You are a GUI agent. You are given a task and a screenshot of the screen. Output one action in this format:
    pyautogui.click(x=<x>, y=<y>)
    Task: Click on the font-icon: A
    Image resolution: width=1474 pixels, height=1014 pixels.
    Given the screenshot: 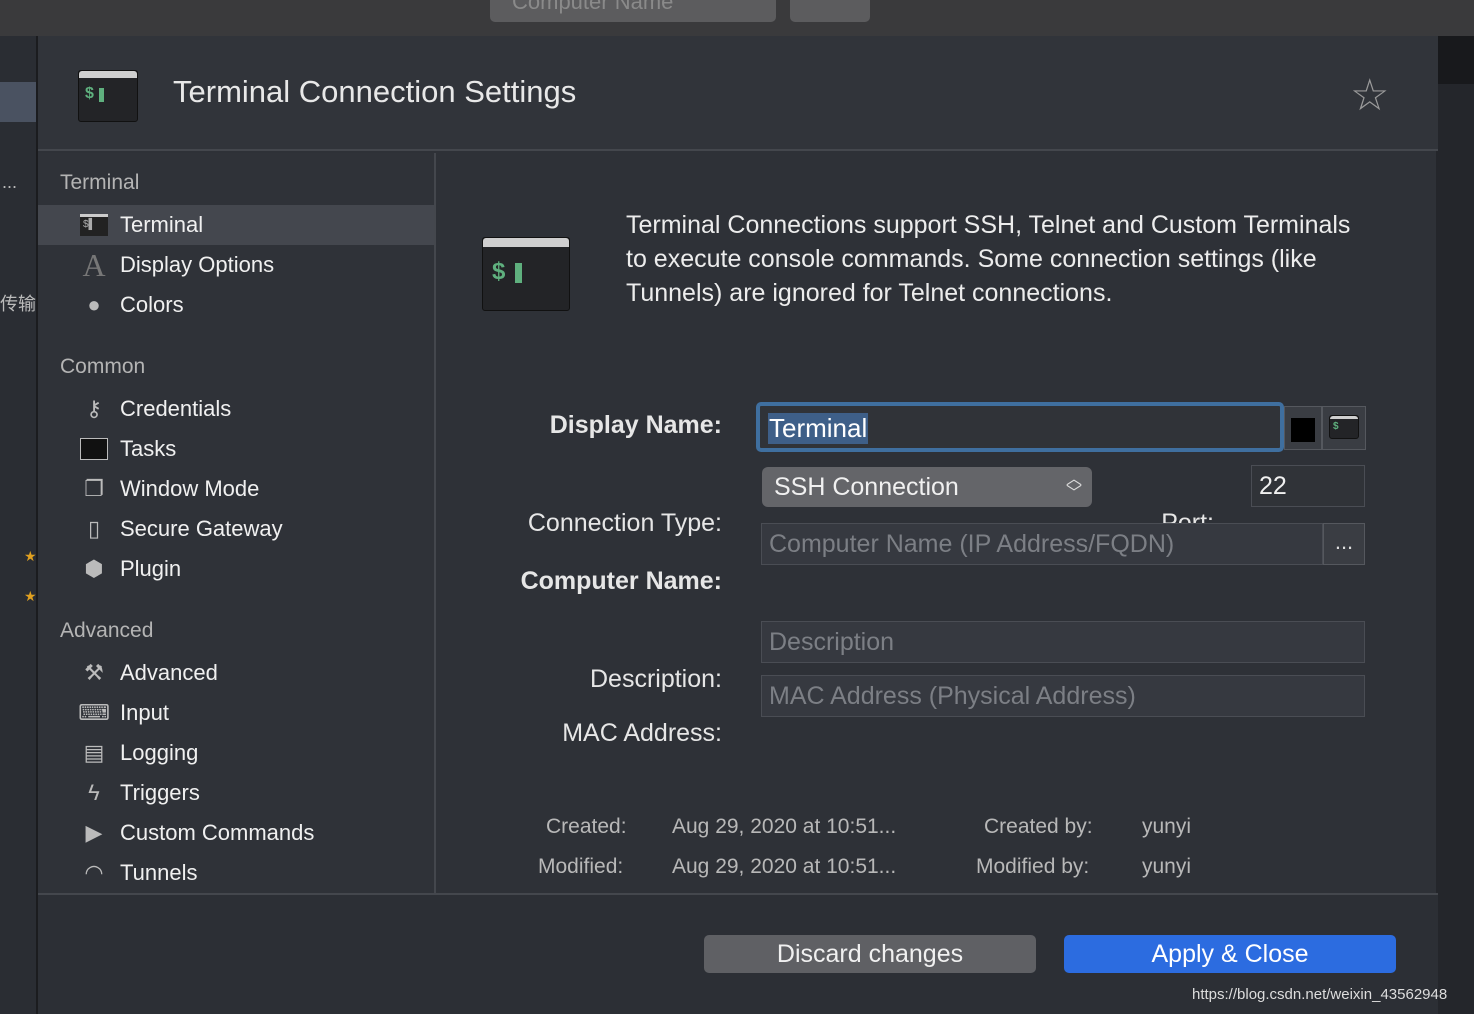 What is the action you would take?
    pyautogui.click(x=94, y=264)
    